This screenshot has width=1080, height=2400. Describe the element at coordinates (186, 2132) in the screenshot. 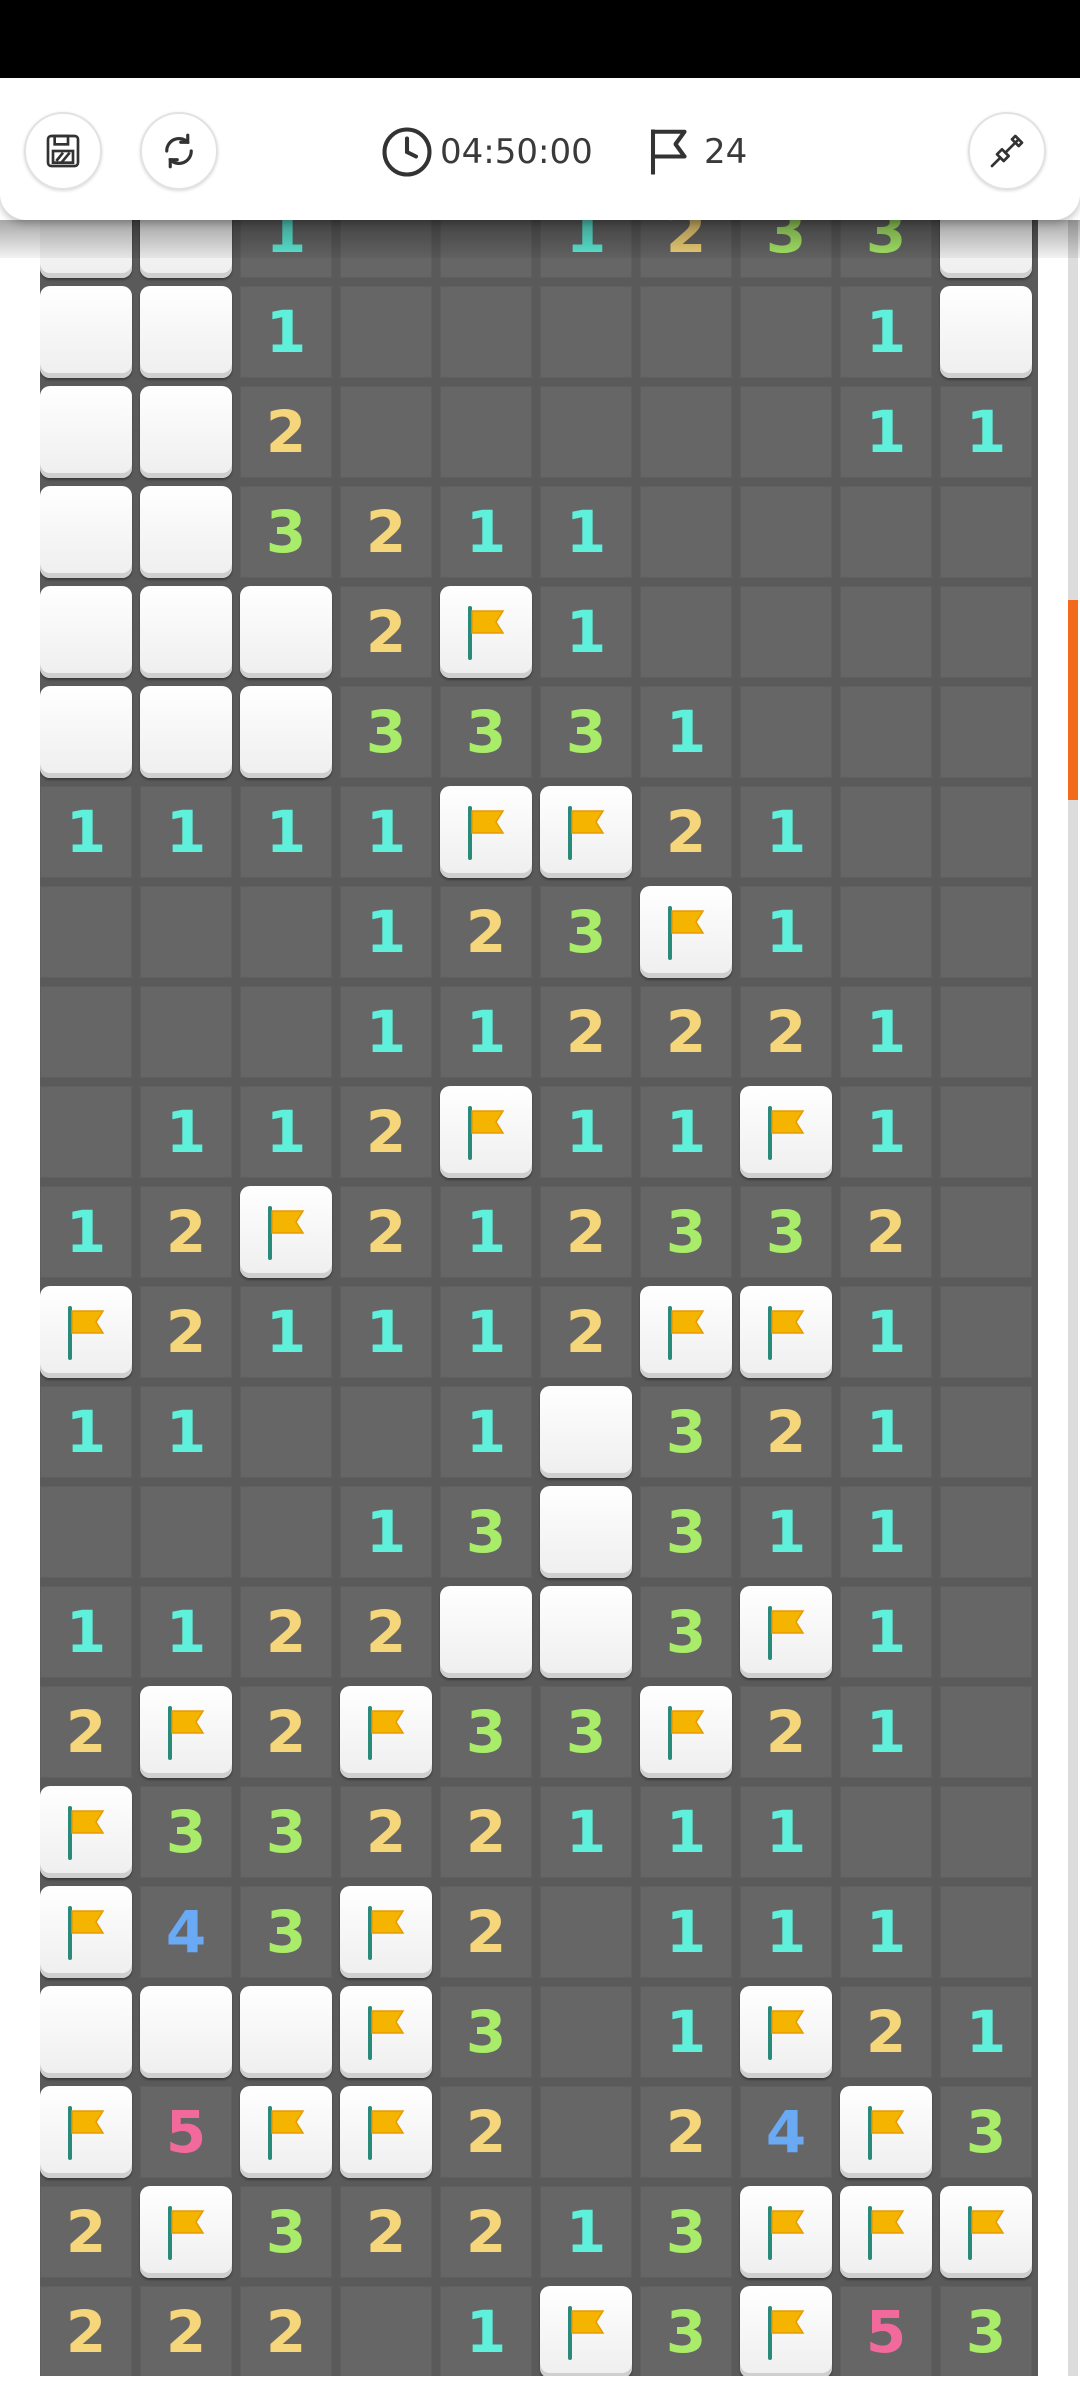

I see `number-cell: 5` at that location.